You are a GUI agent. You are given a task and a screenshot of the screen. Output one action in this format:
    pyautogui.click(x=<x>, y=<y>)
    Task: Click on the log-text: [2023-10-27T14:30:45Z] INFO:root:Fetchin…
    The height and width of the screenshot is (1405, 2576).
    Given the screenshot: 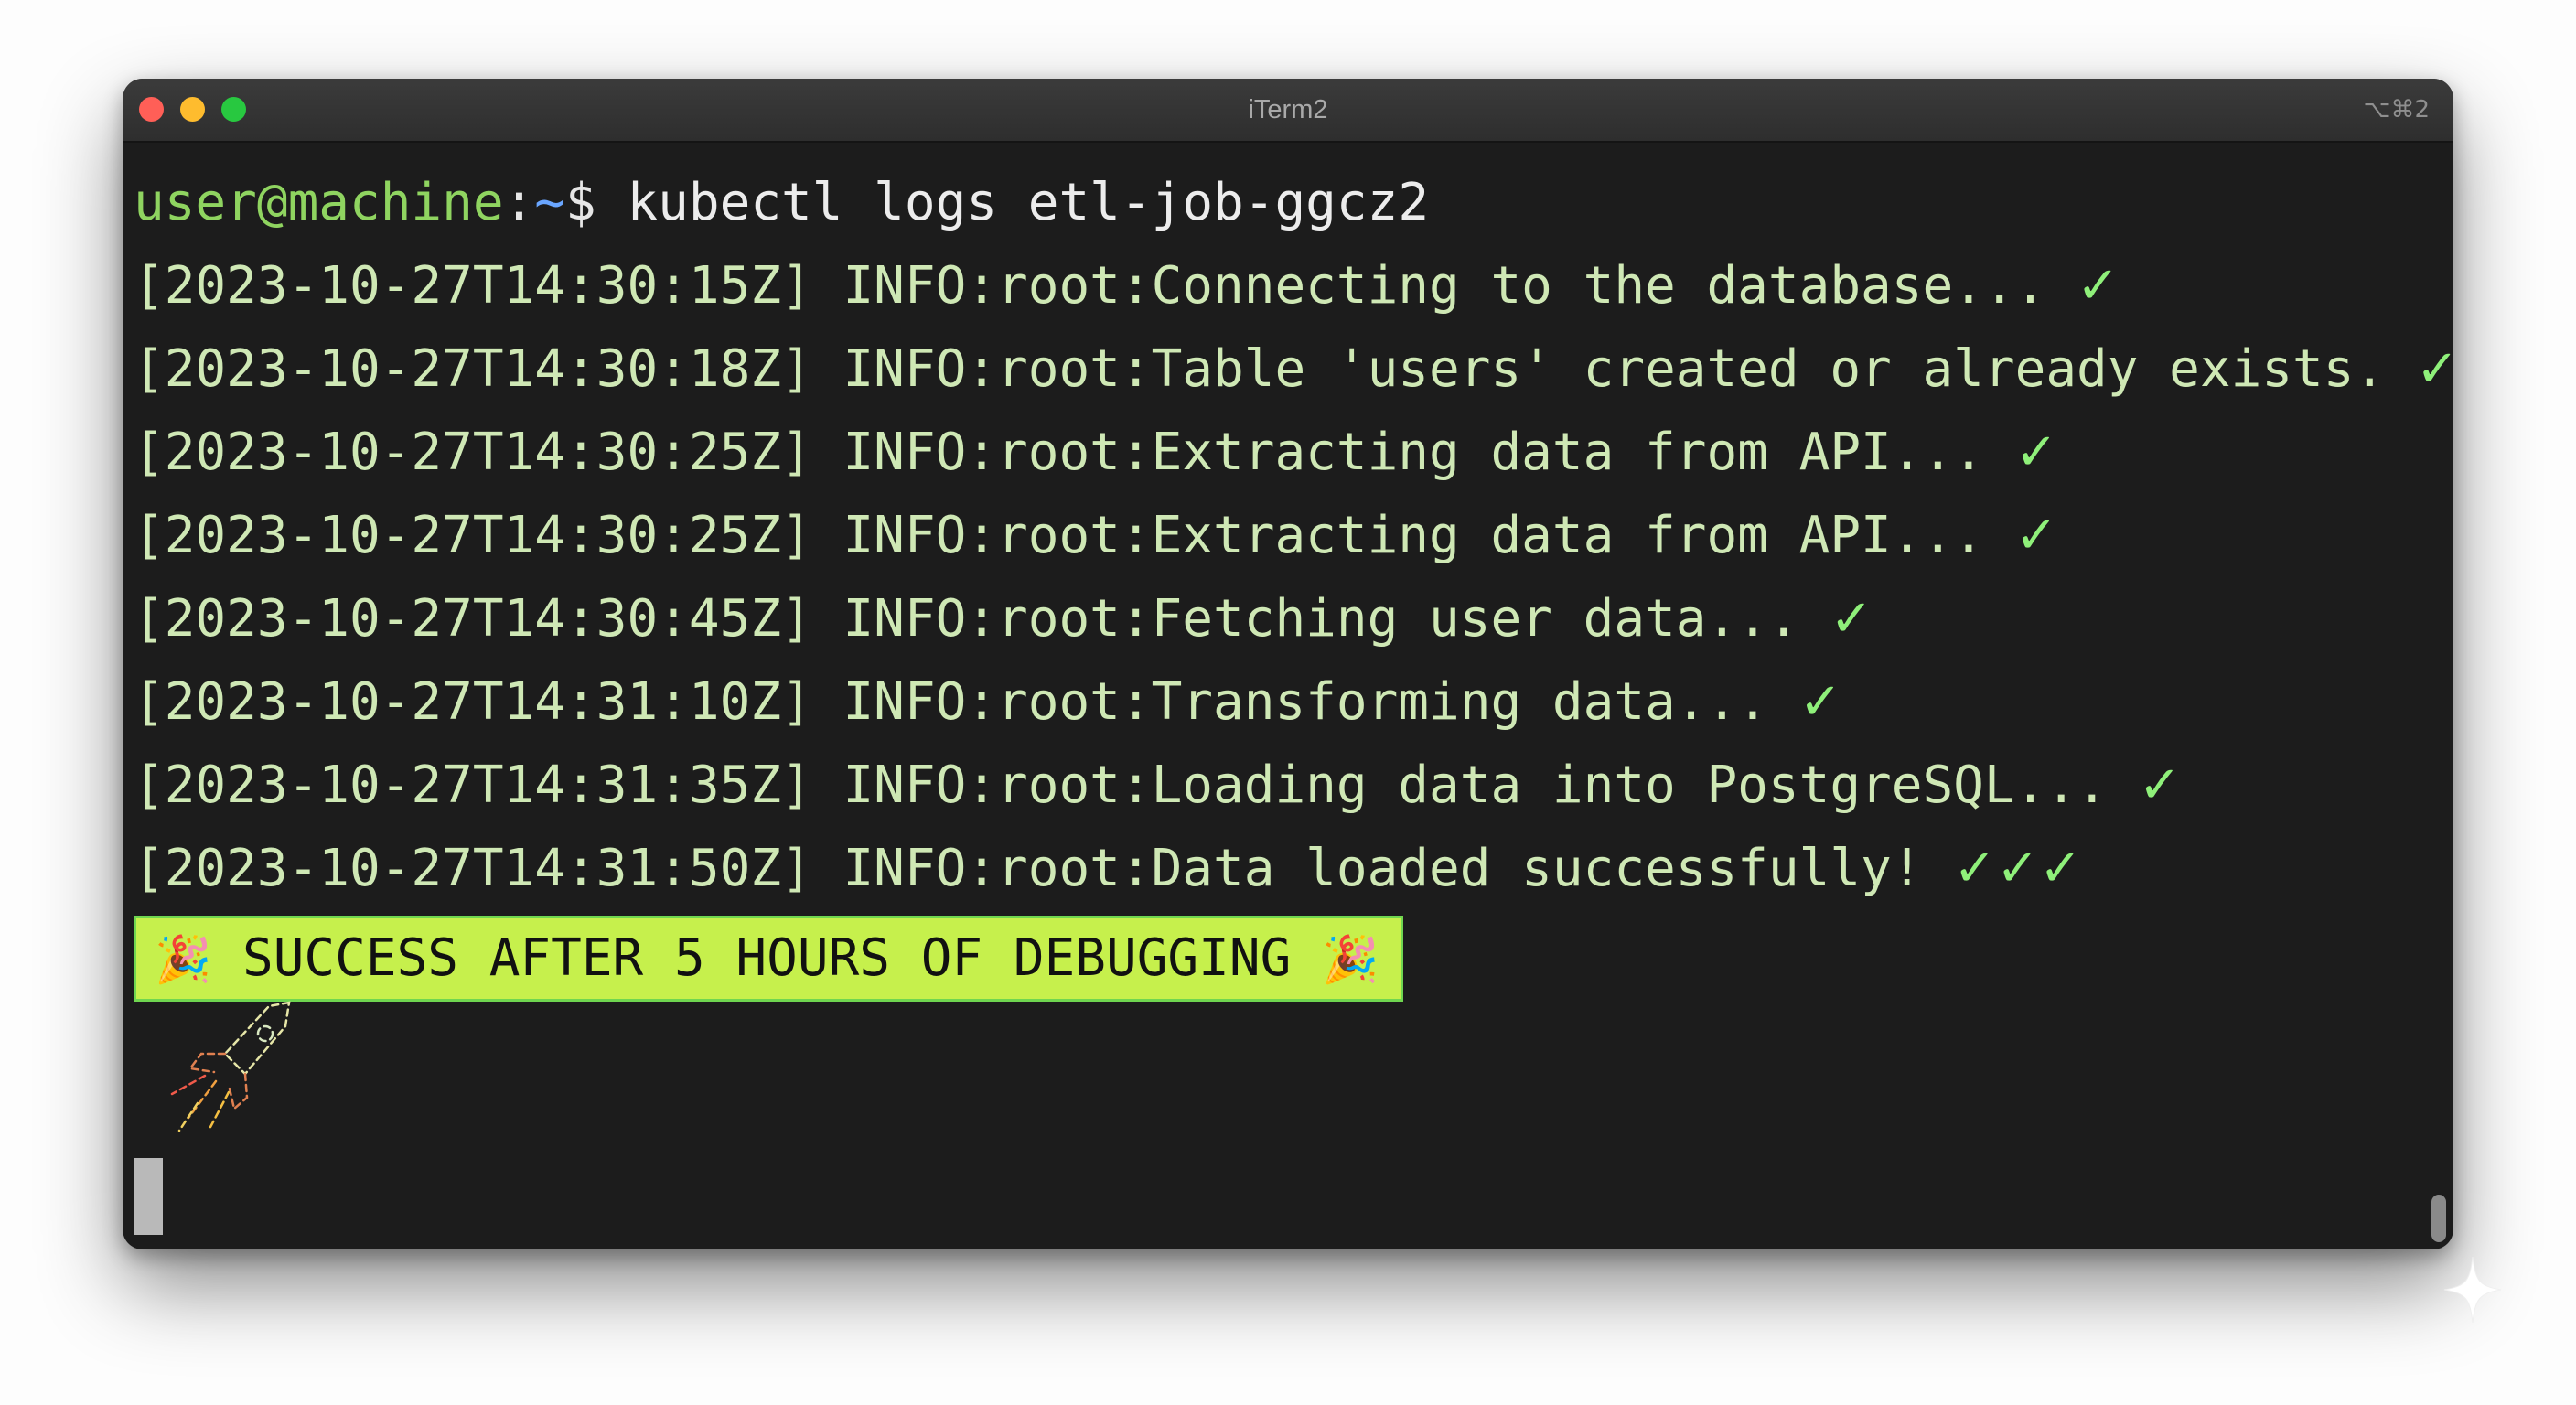 What is the action you would take?
    pyautogui.click(x=982, y=619)
    